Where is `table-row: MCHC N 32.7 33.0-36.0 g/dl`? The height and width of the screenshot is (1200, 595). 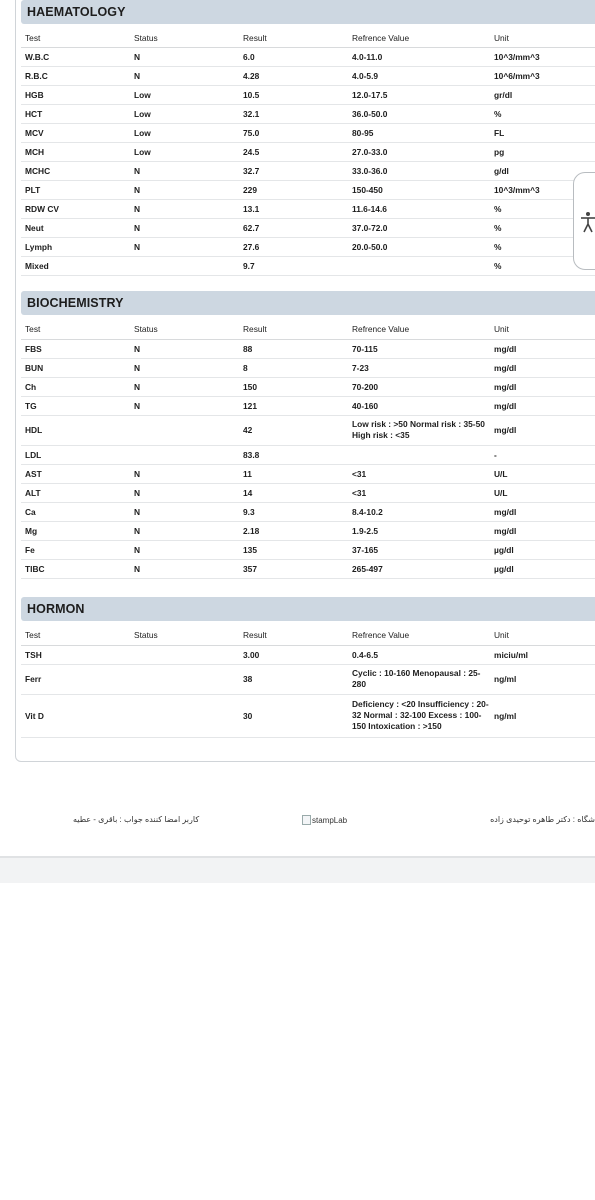 table-row: MCHC N 32.7 33.0-36.0 g/dl is located at coordinates (308, 171).